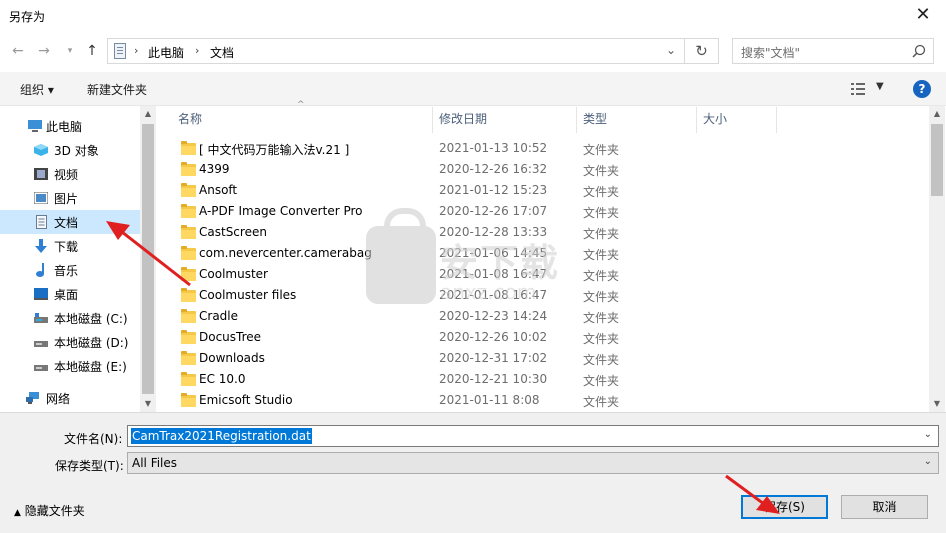  Describe the element at coordinates (922, 89) in the screenshot. I see `help-icon: ?` at that location.